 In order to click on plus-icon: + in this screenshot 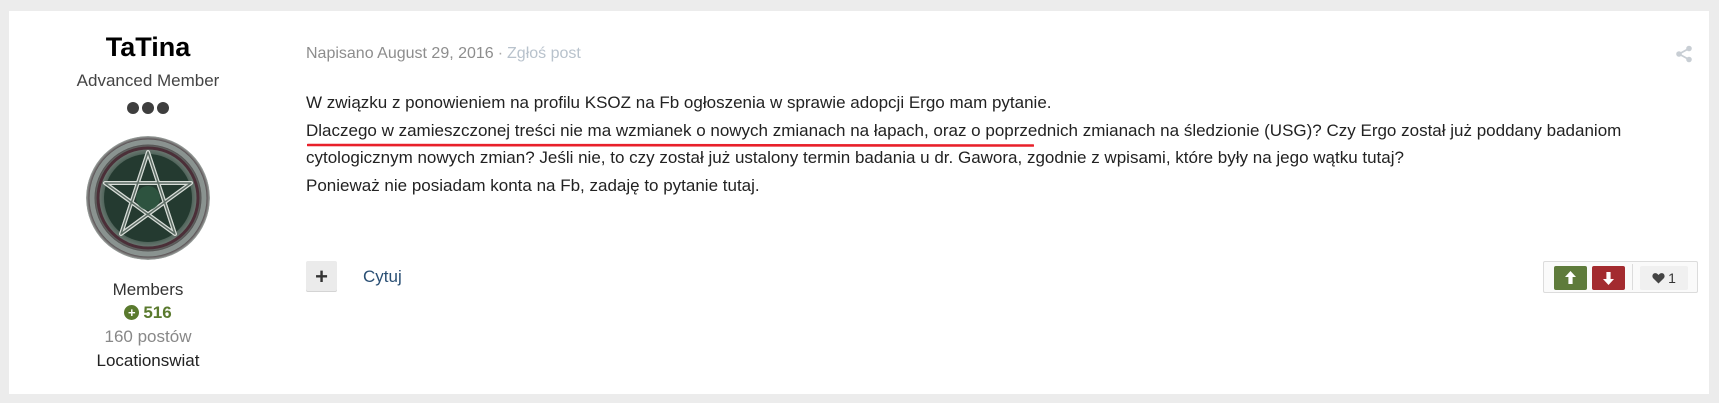, I will do `click(321, 276)`.